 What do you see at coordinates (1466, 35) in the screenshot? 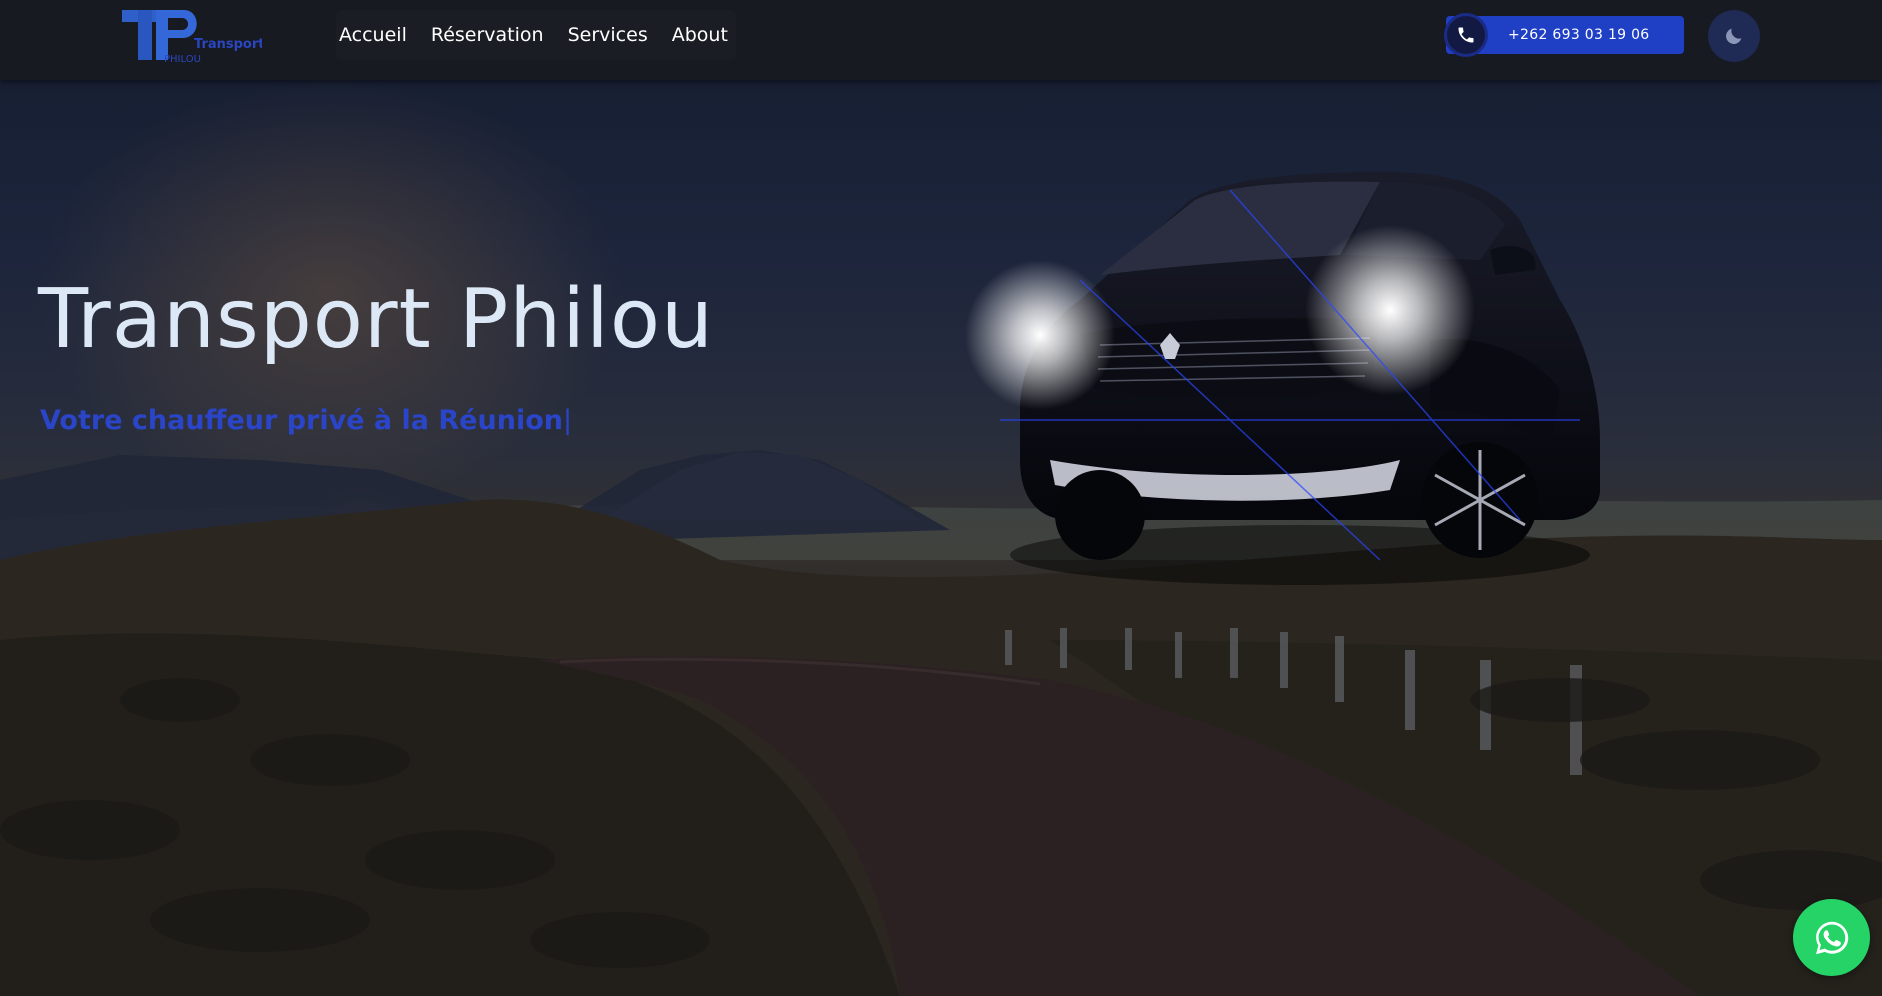
I see `phone-icon` at bounding box center [1466, 35].